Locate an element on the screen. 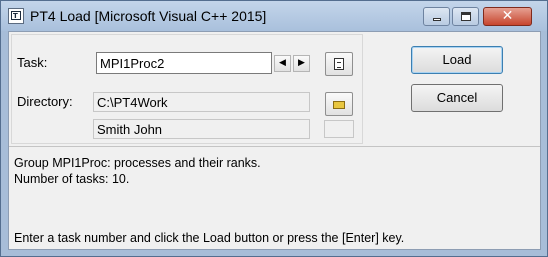 This screenshot has height=257, width=548. load-button: Load is located at coordinates (457, 60).